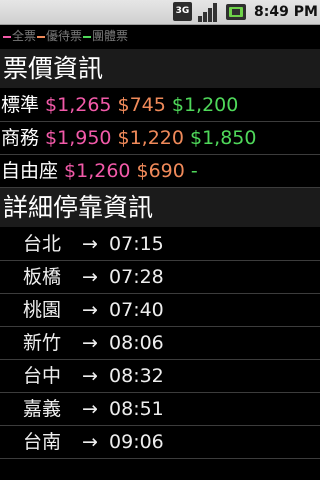 The height and width of the screenshot is (480, 320). Describe the element at coordinates (24, 36) in the screenshot. I see `legend-label-full: 全票` at that location.